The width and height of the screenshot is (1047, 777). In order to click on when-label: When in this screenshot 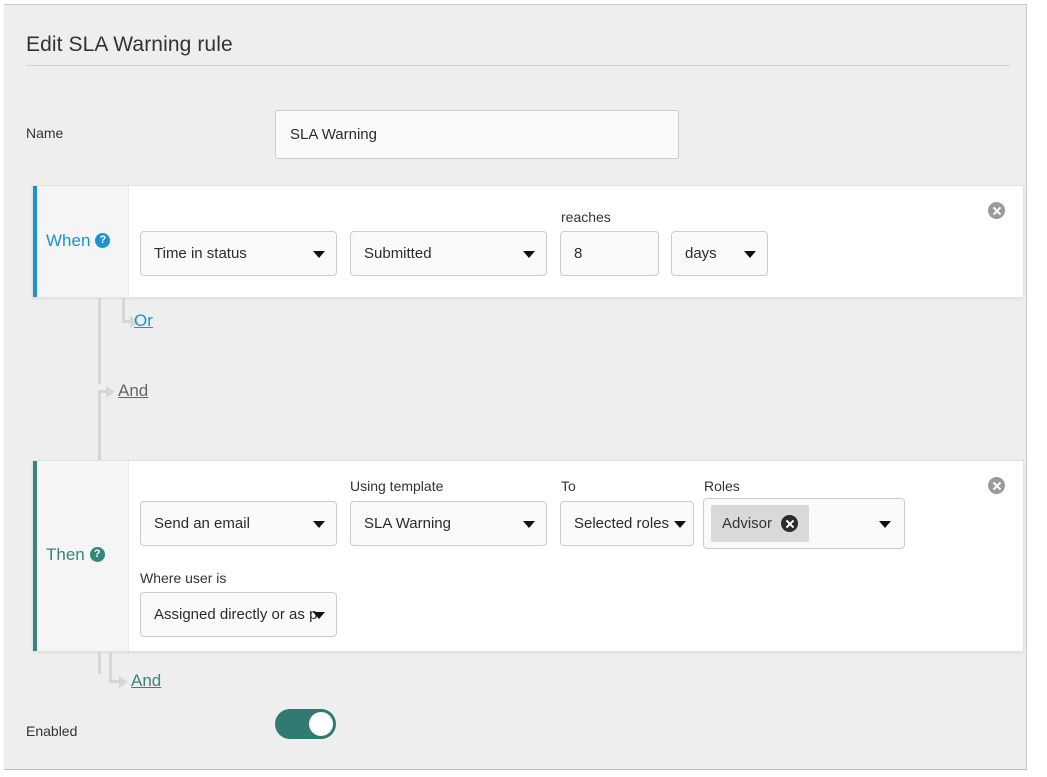, I will do `click(78, 241)`.